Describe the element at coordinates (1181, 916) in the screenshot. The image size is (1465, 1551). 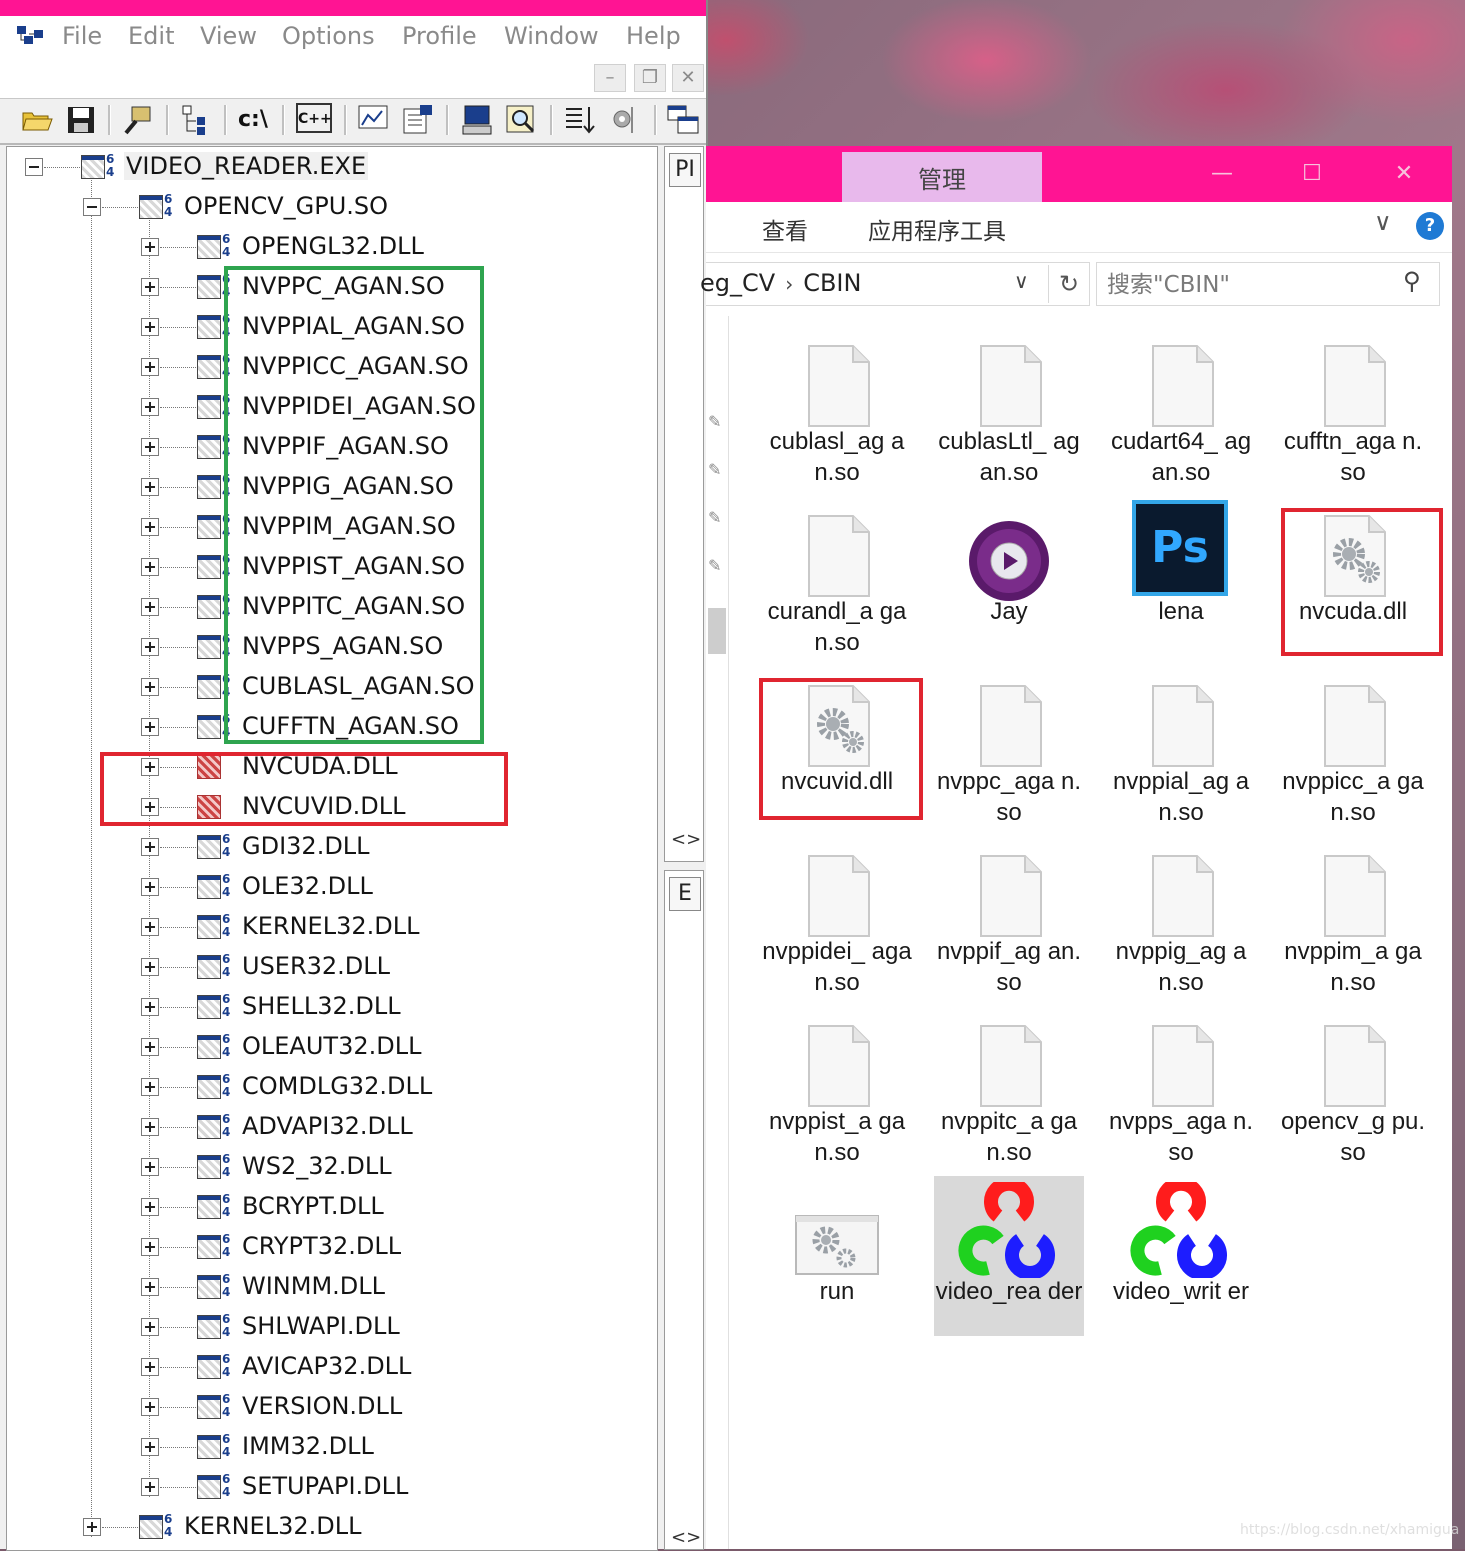
I see `file-tile: nvppig_ag an.so` at that location.